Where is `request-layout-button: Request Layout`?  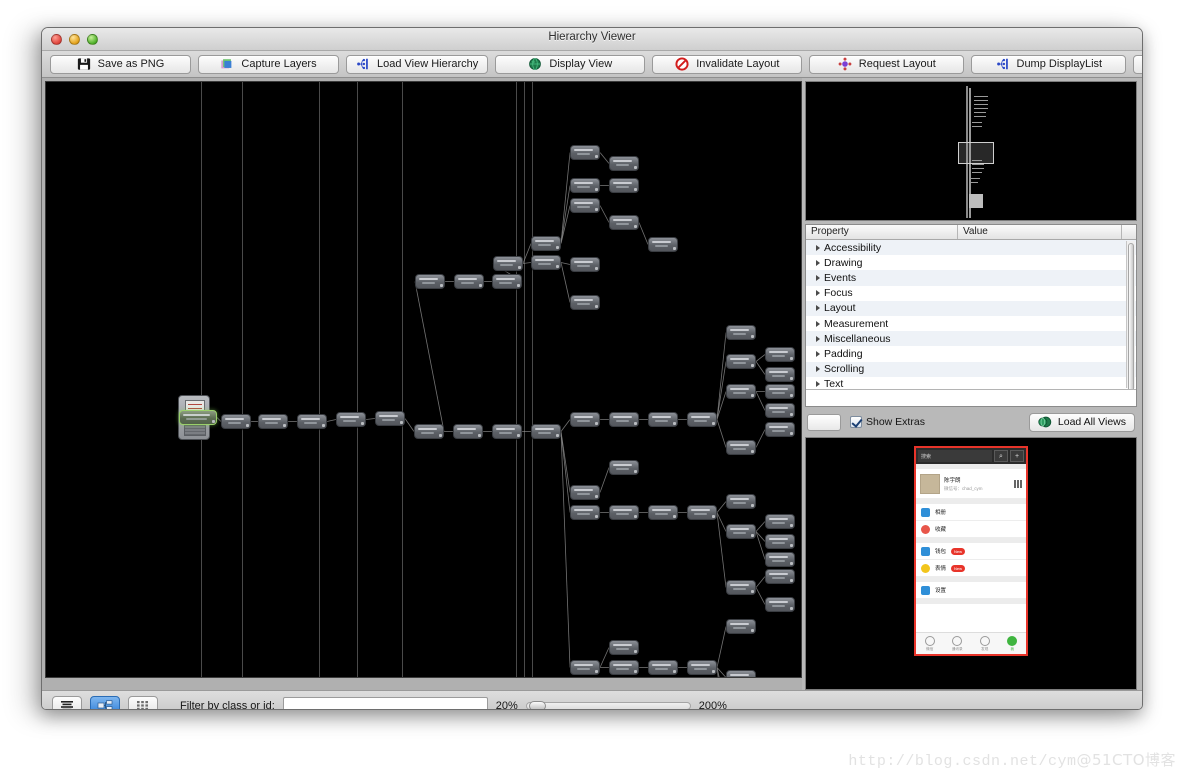 request-layout-button: Request Layout is located at coordinates (887, 64).